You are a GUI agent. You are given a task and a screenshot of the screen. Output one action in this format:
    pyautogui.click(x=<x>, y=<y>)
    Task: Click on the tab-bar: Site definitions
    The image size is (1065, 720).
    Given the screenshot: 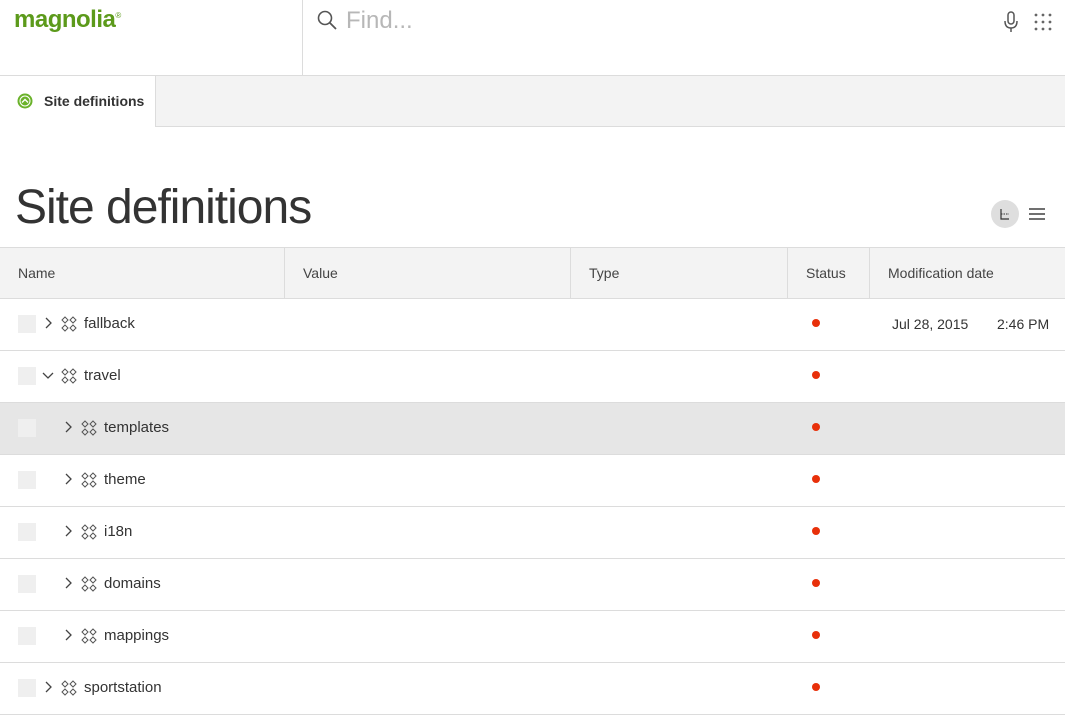 What is the action you would take?
    pyautogui.click(x=532, y=101)
    